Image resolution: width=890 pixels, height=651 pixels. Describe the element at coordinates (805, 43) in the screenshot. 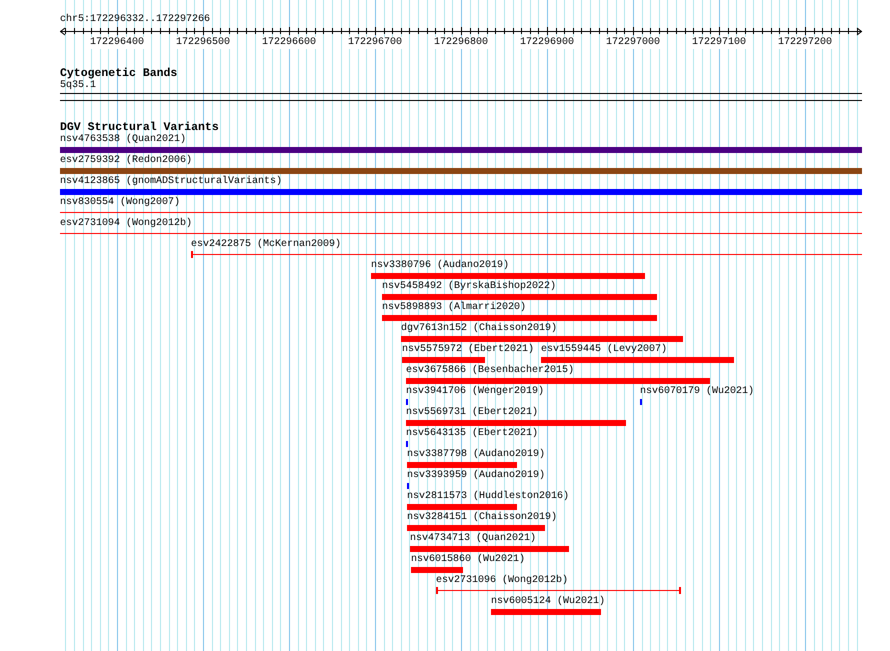

I see `tick-label: 172297200` at that location.